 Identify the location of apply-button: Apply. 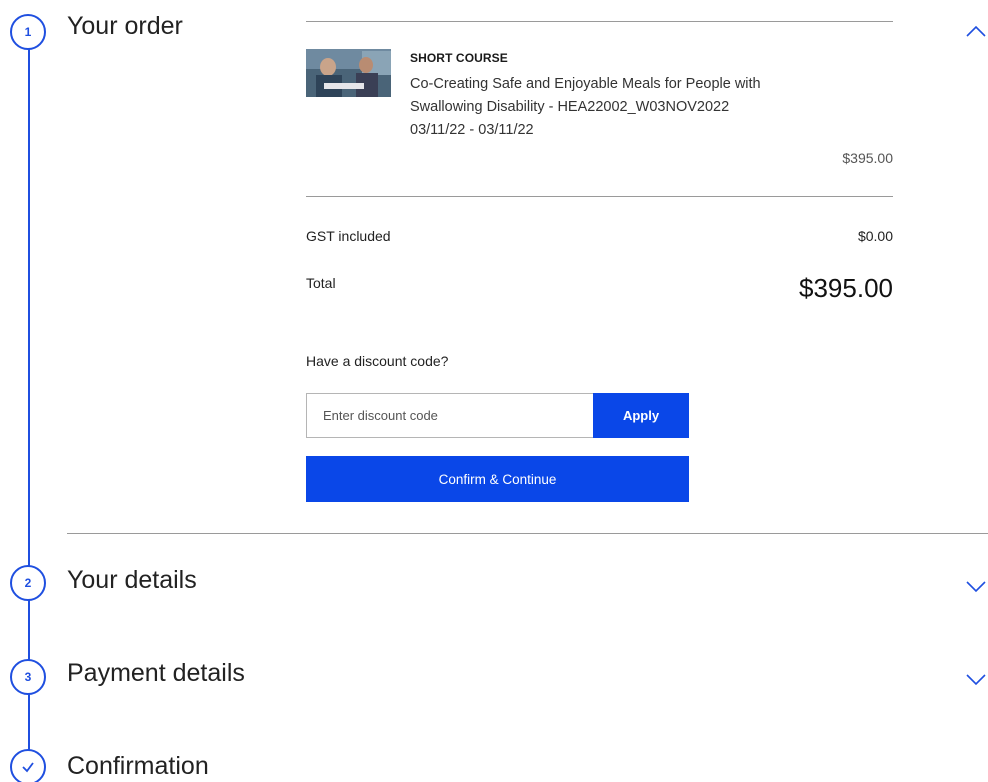
(641, 415).